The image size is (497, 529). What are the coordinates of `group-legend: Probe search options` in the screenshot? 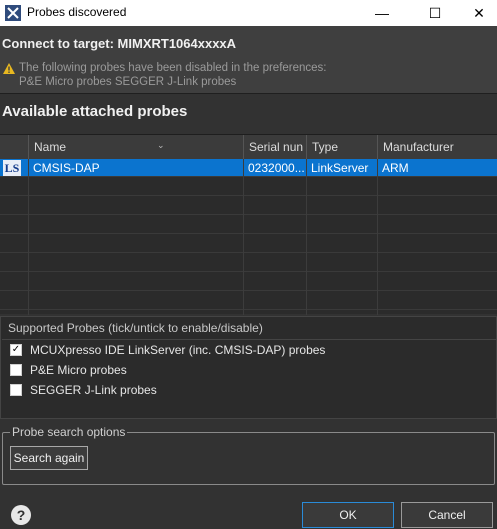 It's located at (69, 432).